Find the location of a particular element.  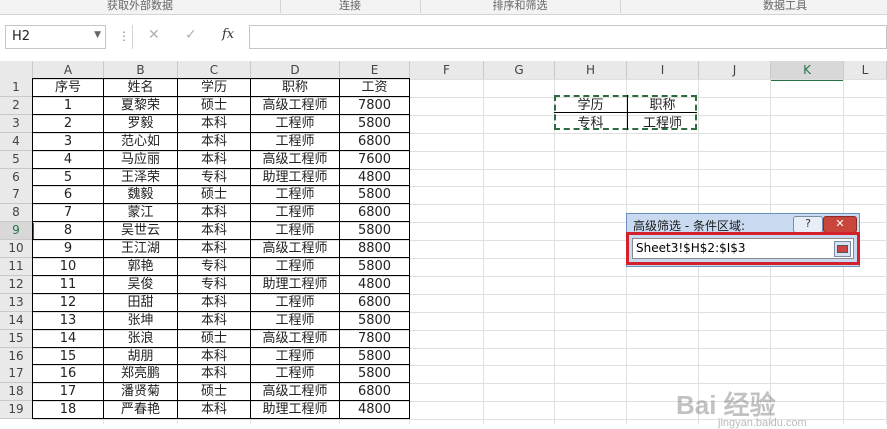

table-cell: 12 is located at coordinates (68, 302).